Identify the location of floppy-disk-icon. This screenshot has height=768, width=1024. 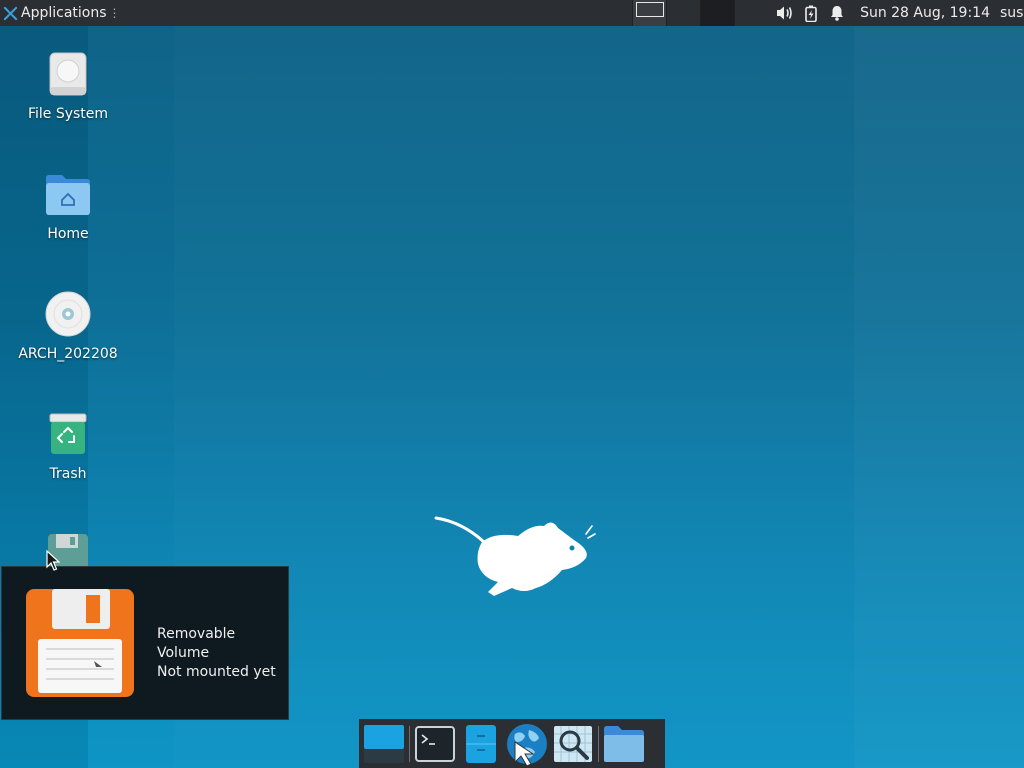
(80, 643).